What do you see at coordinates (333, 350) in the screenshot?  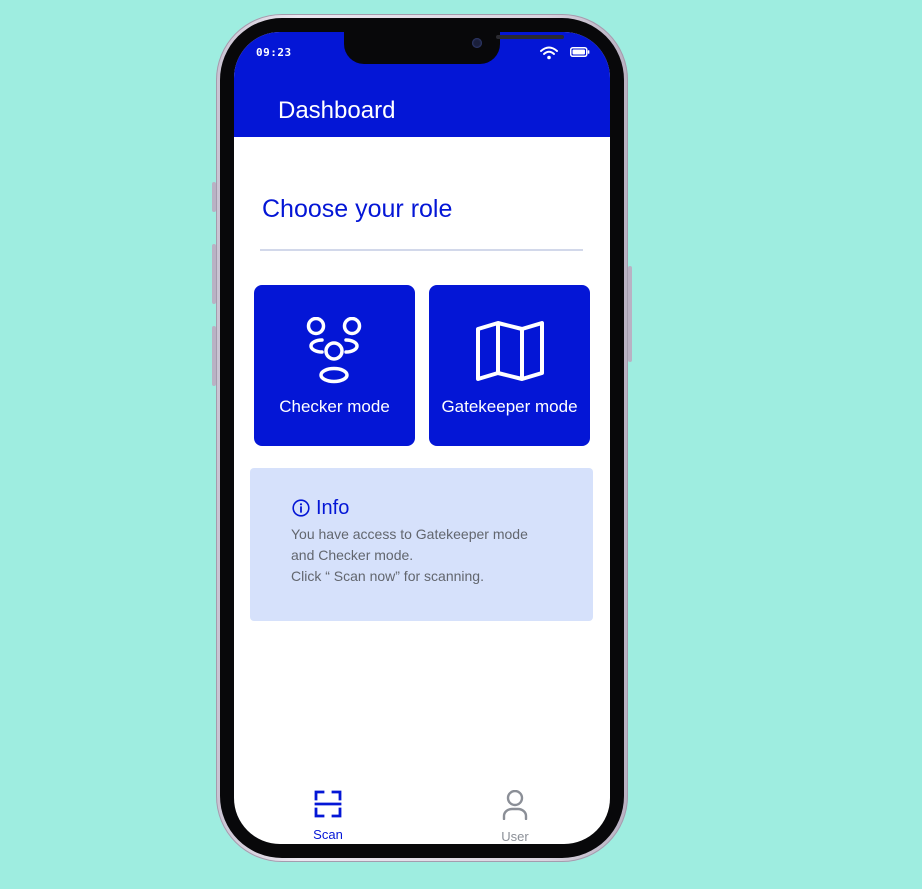 I see `people-group-icon` at bounding box center [333, 350].